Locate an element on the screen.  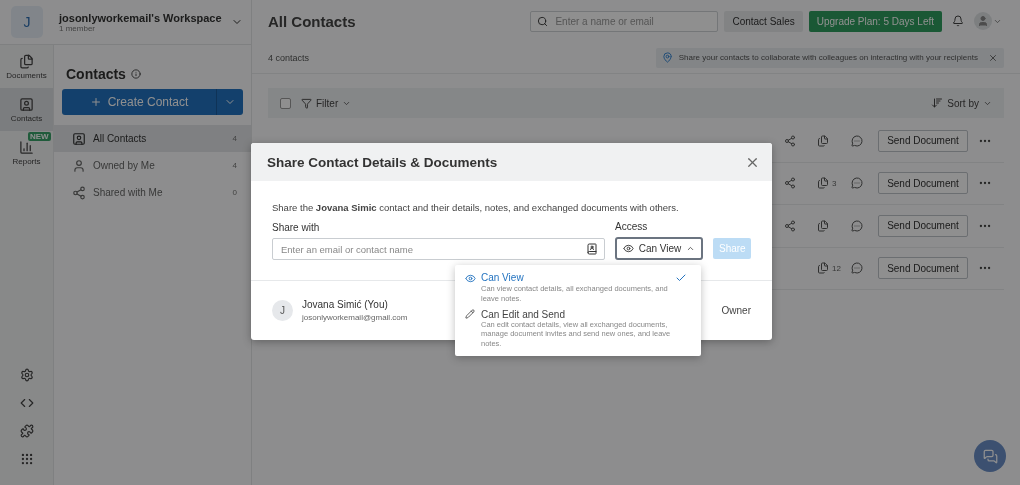
nav-label: All Contacts is located at coordinates (120, 138).